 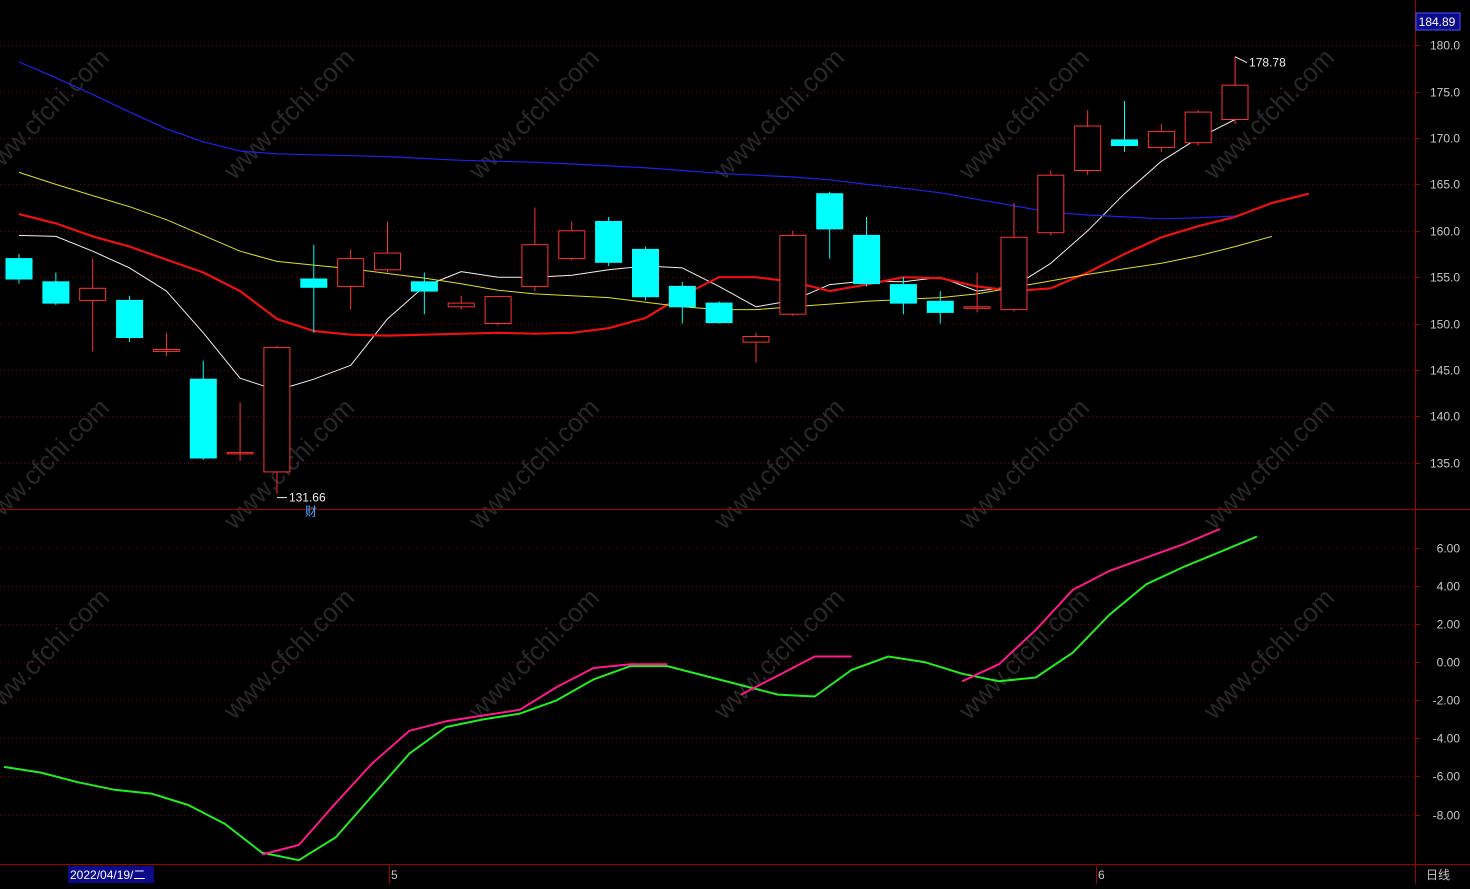 I want to click on price-tick-label: 135.0, so click(x=1445, y=464).